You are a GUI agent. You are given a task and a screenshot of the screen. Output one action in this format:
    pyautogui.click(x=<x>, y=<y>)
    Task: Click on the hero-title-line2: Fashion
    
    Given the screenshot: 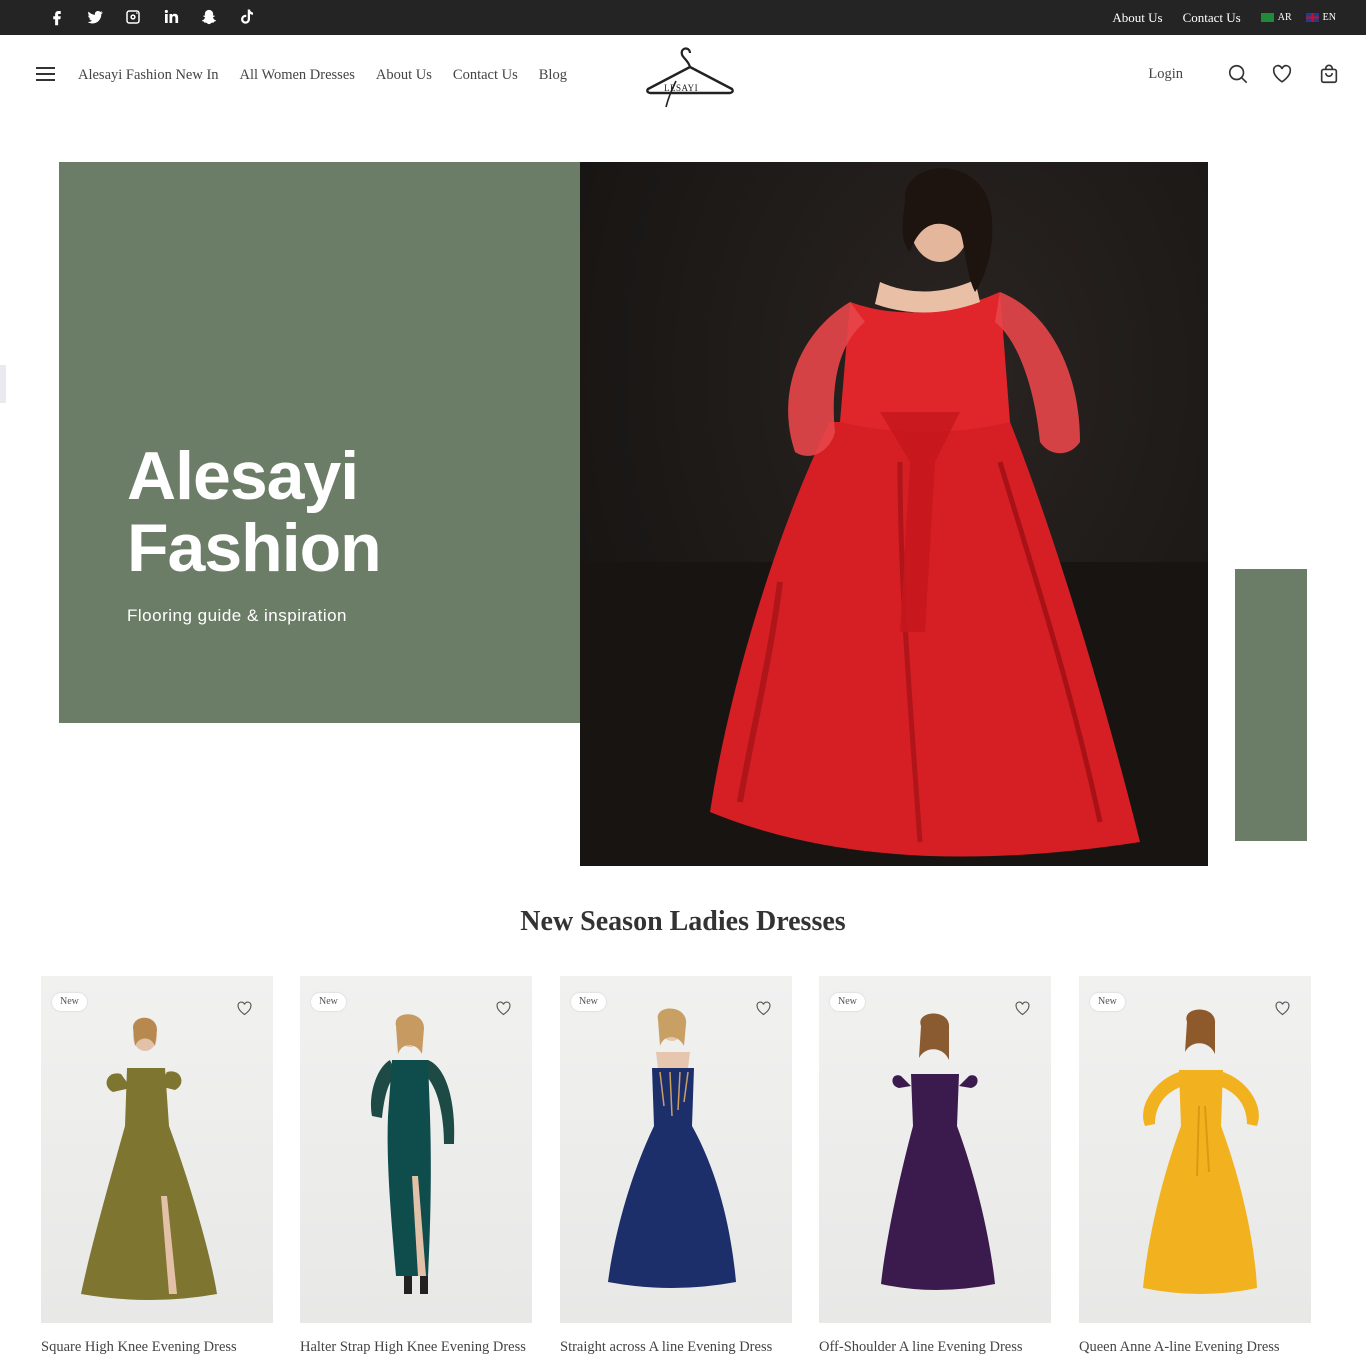 What is the action you would take?
    pyautogui.click(x=254, y=548)
    